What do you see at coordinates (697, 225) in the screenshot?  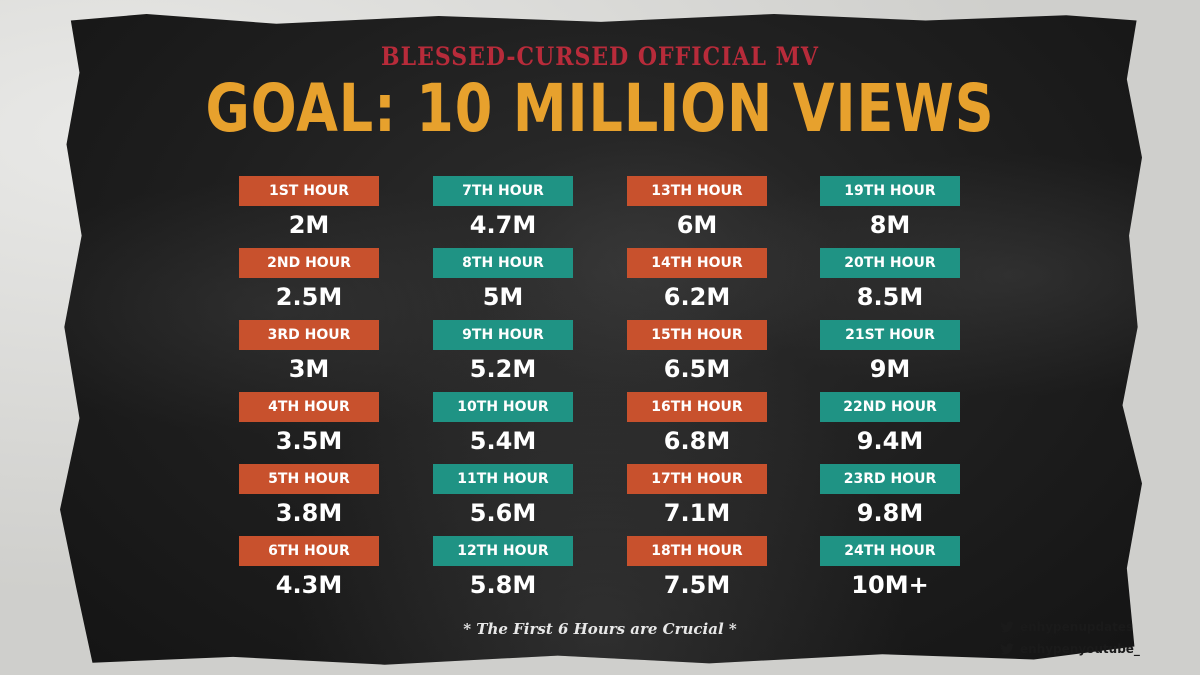 I see `view-target: 6M` at bounding box center [697, 225].